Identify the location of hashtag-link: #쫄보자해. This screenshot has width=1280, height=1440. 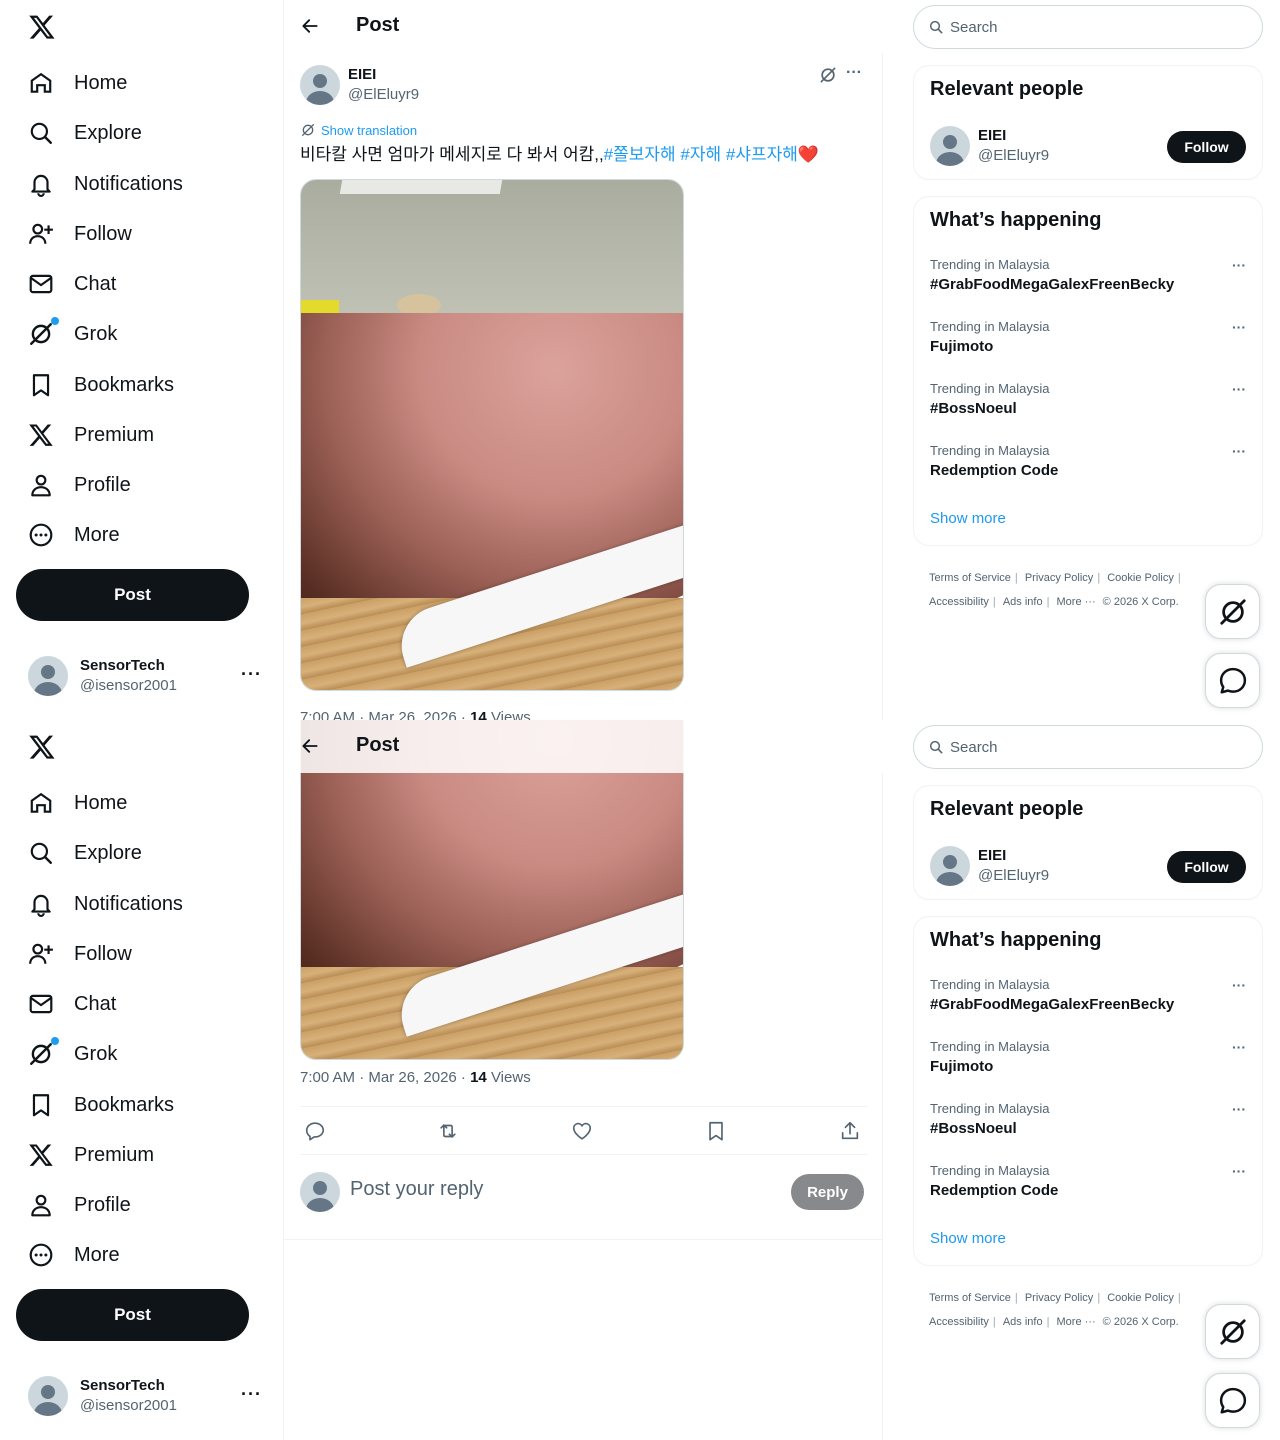
(640, 154).